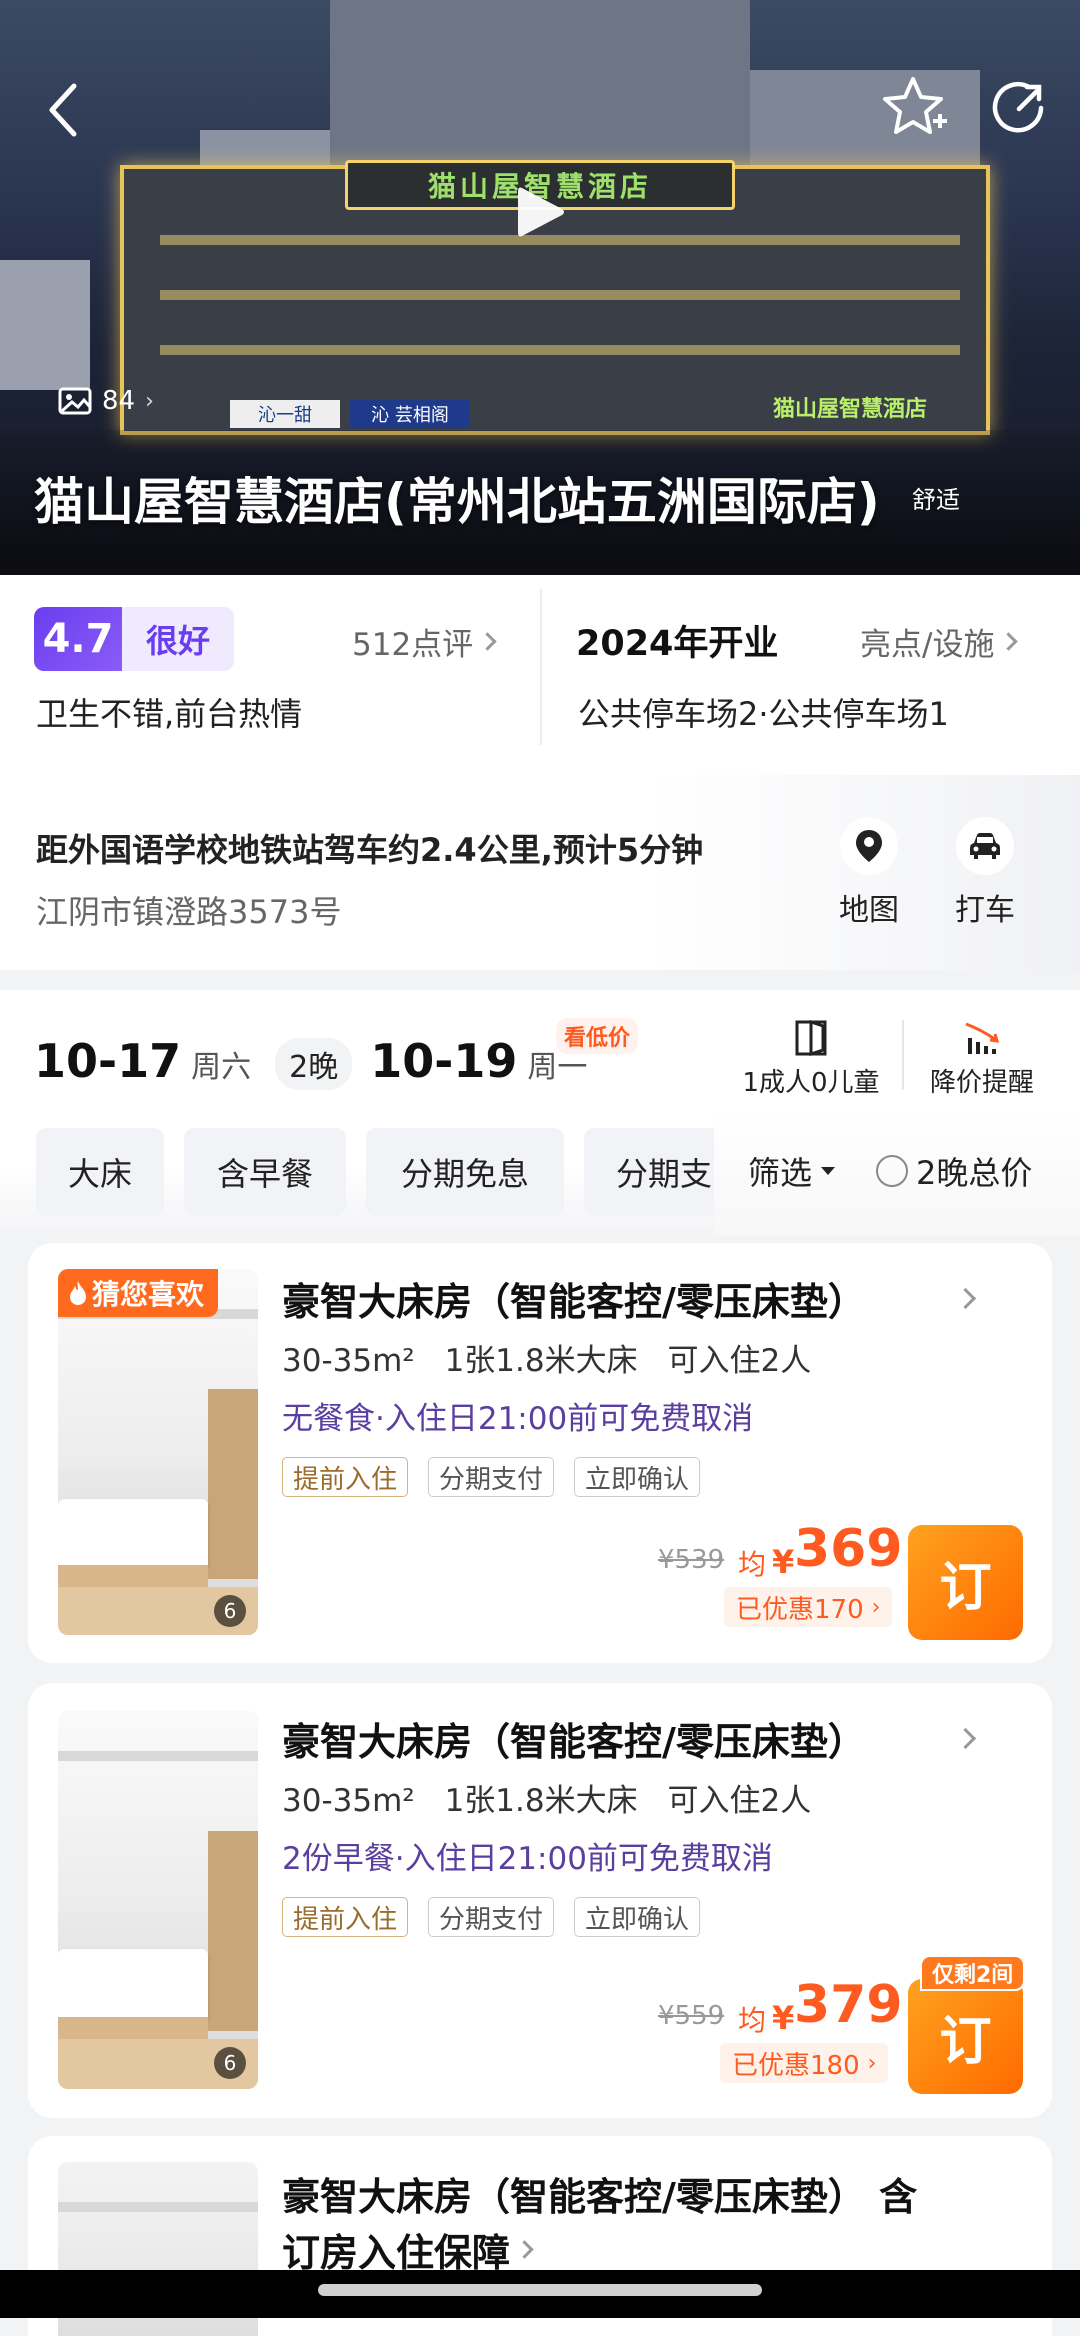 The image size is (1080, 2336). What do you see at coordinates (541, 1361) in the screenshot?
I see `room-bed: 1张1.8米大床` at bounding box center [541, 1361].